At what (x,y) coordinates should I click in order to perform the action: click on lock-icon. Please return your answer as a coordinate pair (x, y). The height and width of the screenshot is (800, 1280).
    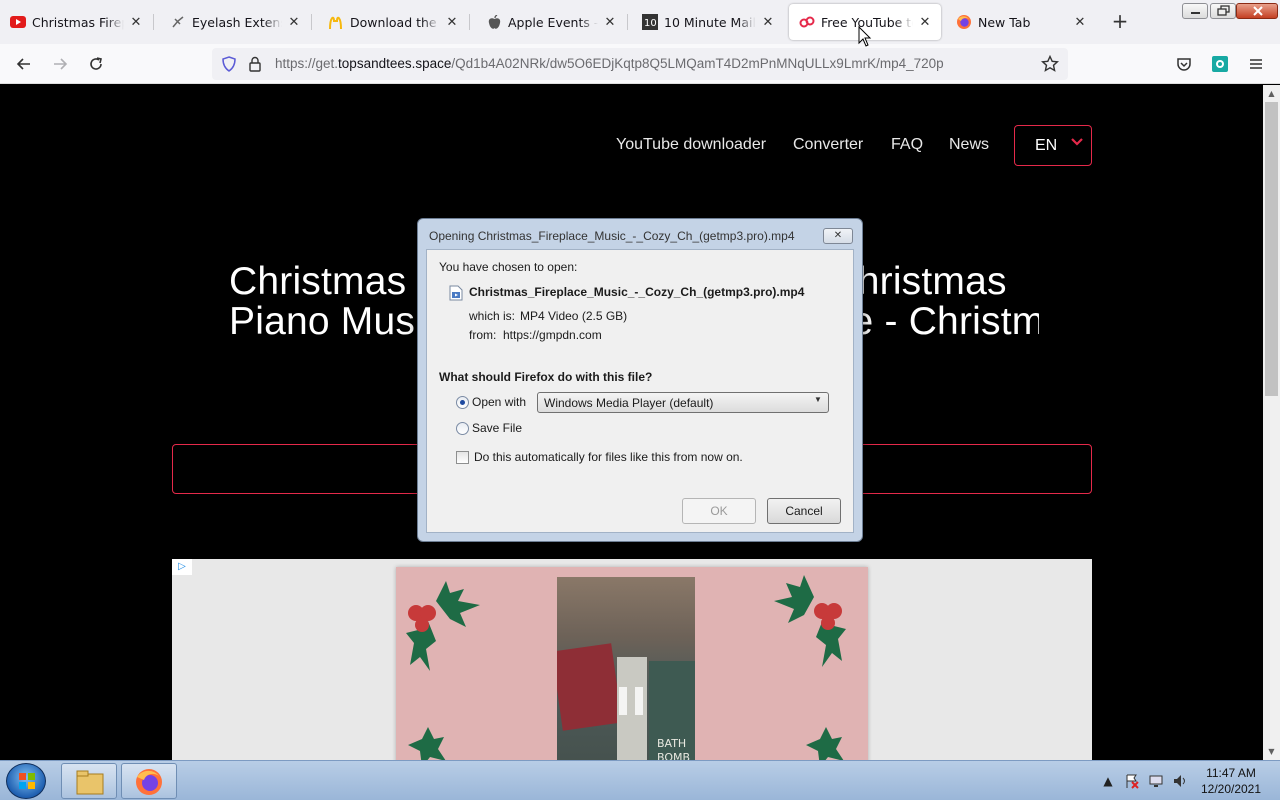
    Looking at the image, I should click on (255, 65).